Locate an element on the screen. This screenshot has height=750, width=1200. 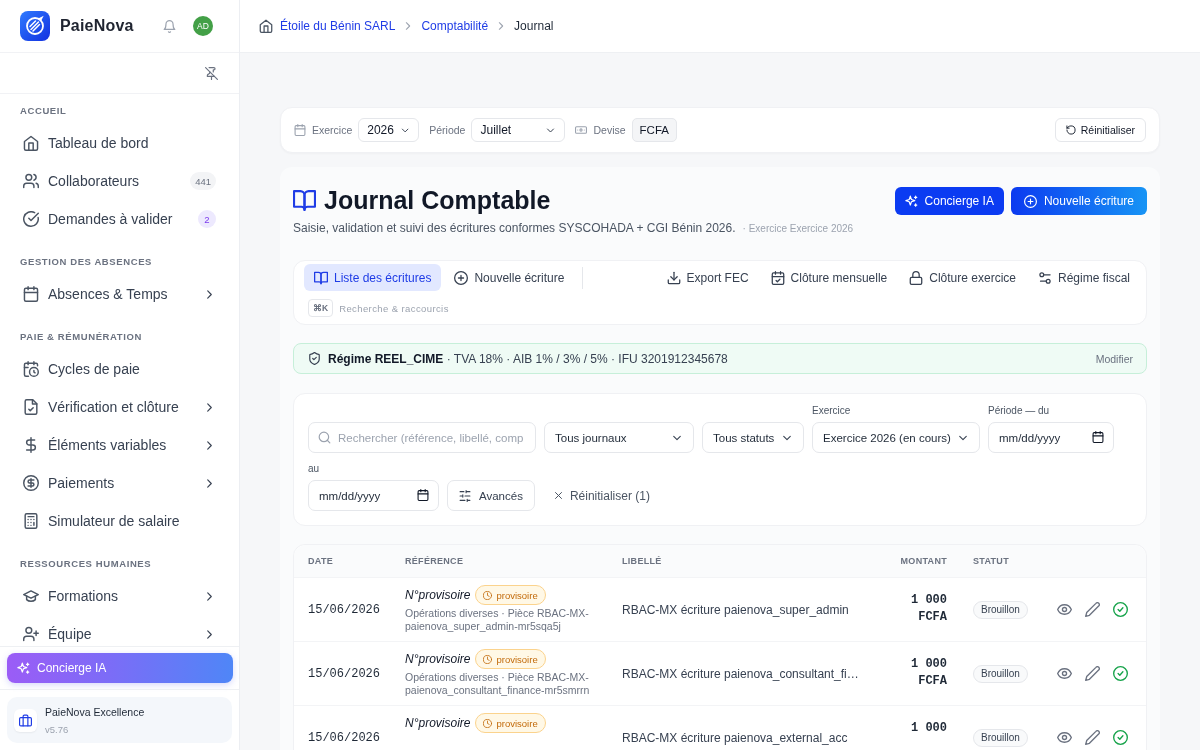
briefcase-icon is located at coordinates (25, 720).